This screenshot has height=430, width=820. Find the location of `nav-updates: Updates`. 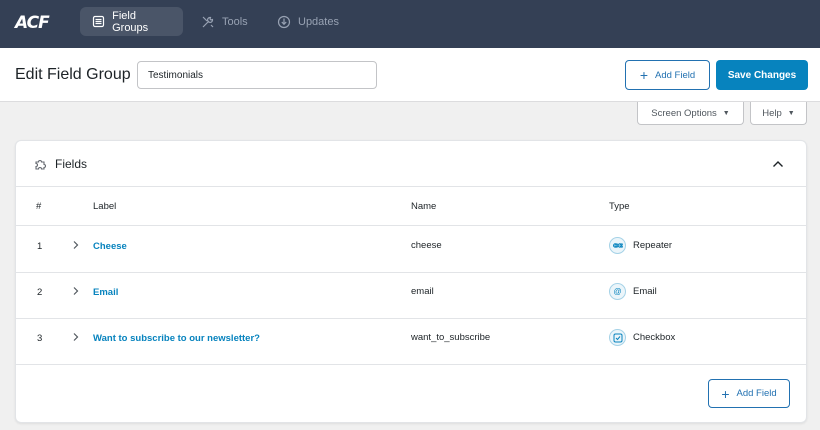

nav-updates: Updates is located at coordinates (307, 21).